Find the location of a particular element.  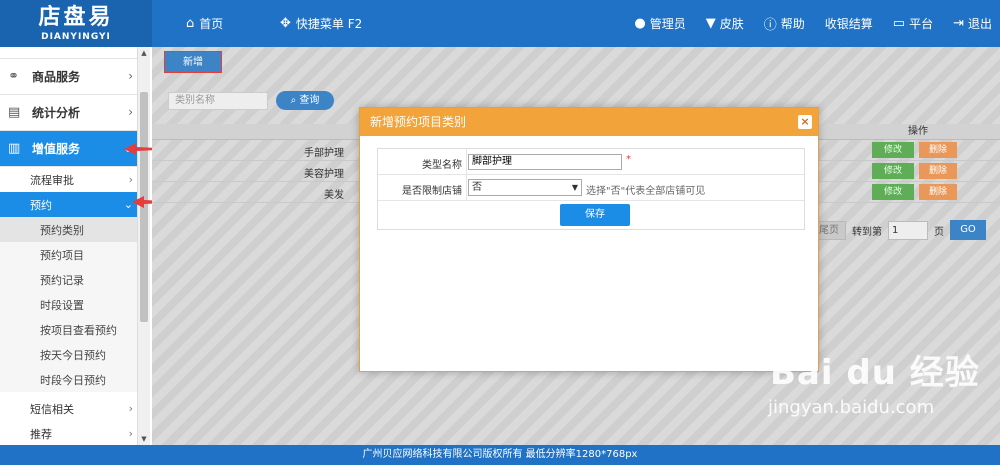

skin-label: 皮肤 is located at coordinates (731, 24).